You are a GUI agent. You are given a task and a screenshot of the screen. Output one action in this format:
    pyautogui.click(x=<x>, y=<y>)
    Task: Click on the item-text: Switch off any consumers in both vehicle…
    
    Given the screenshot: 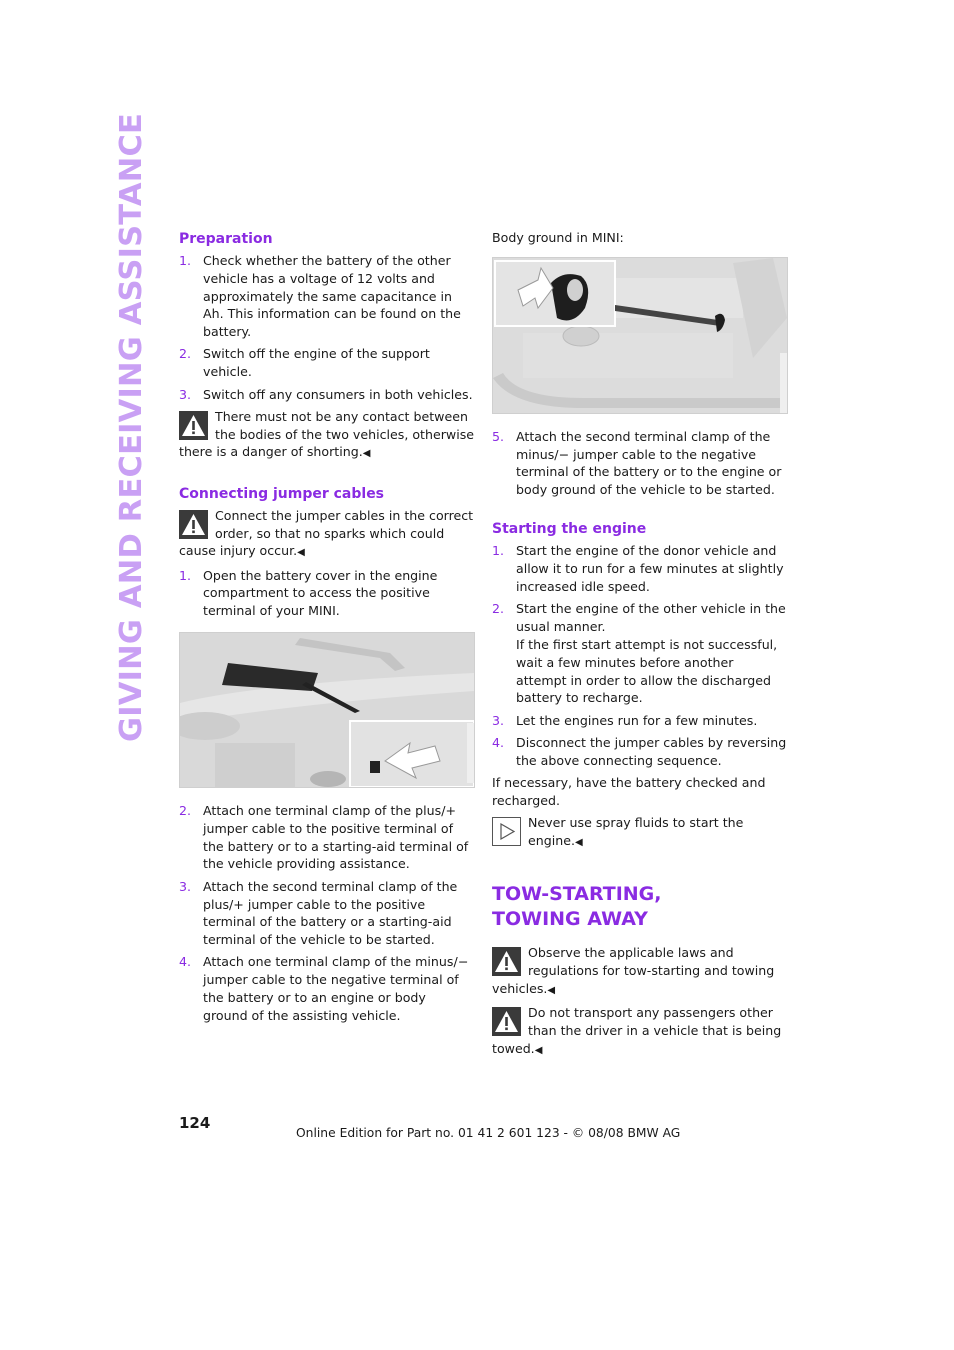 What is the action you would take?
    pyautogui.click(x=338, y=394)
    